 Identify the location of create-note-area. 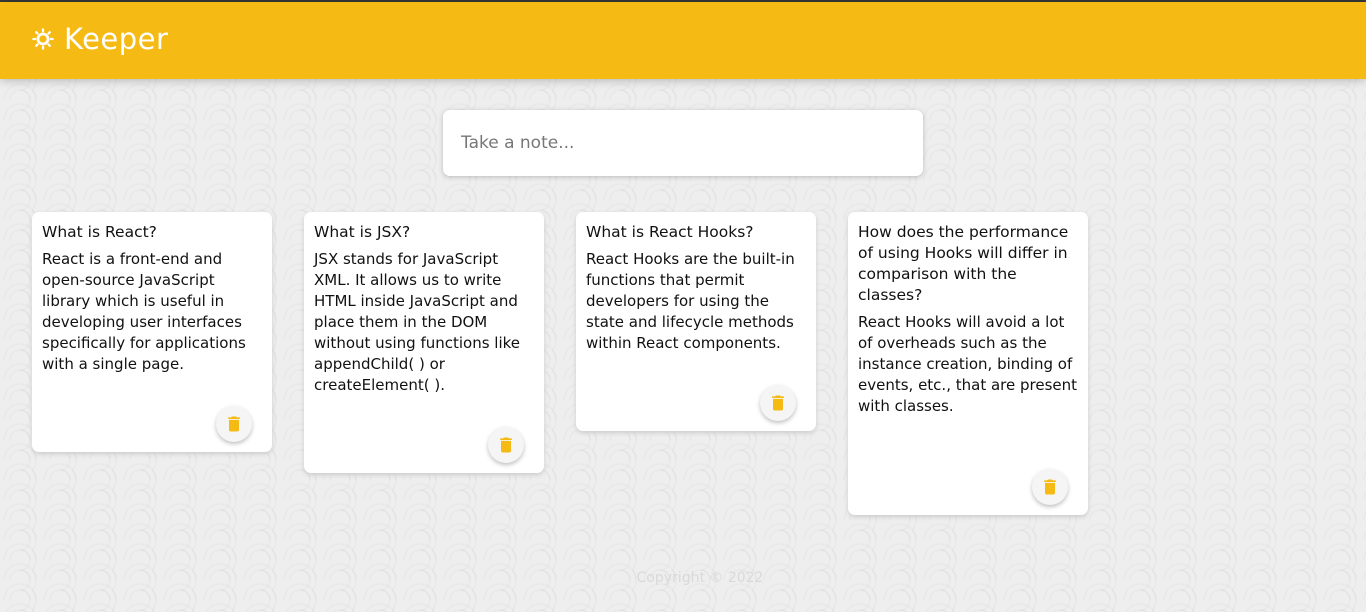
(683, 143).